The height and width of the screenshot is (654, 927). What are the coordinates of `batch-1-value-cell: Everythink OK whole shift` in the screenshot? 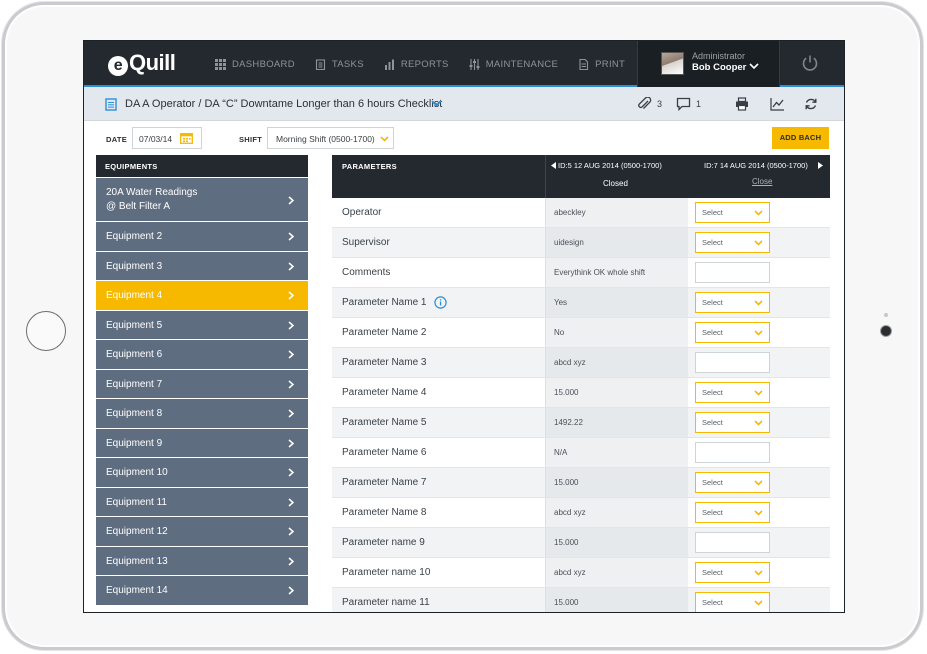 It's located at (616, 272).